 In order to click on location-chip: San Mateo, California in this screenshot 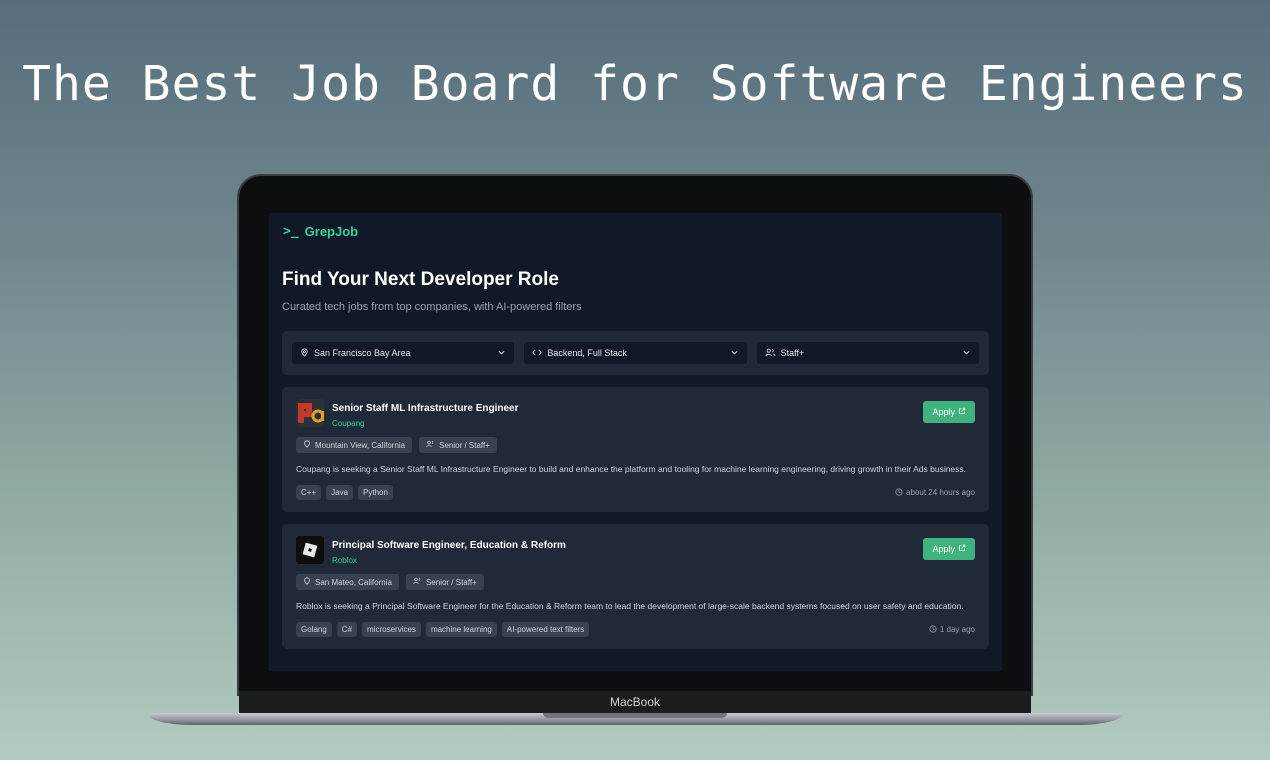, I will do `click(347, 582)`.